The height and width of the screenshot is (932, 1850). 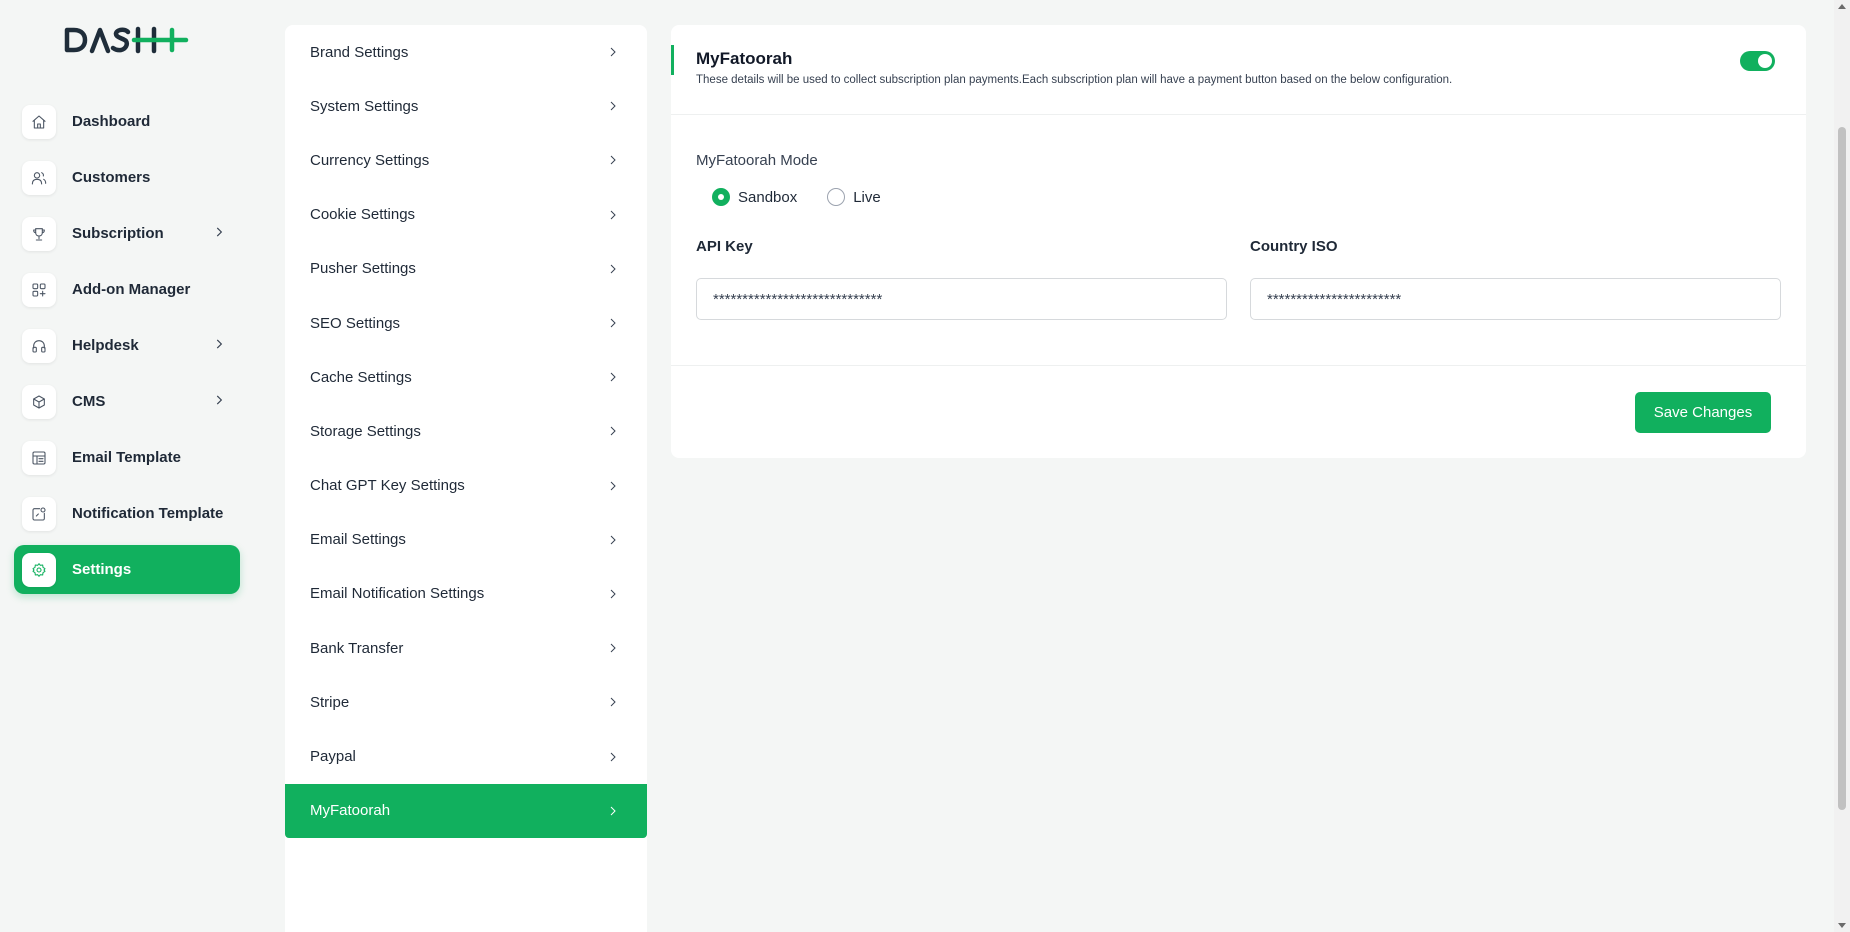 I want to click on settings-menu-item-seo: SEO Settings, so click(x=466, y=323).